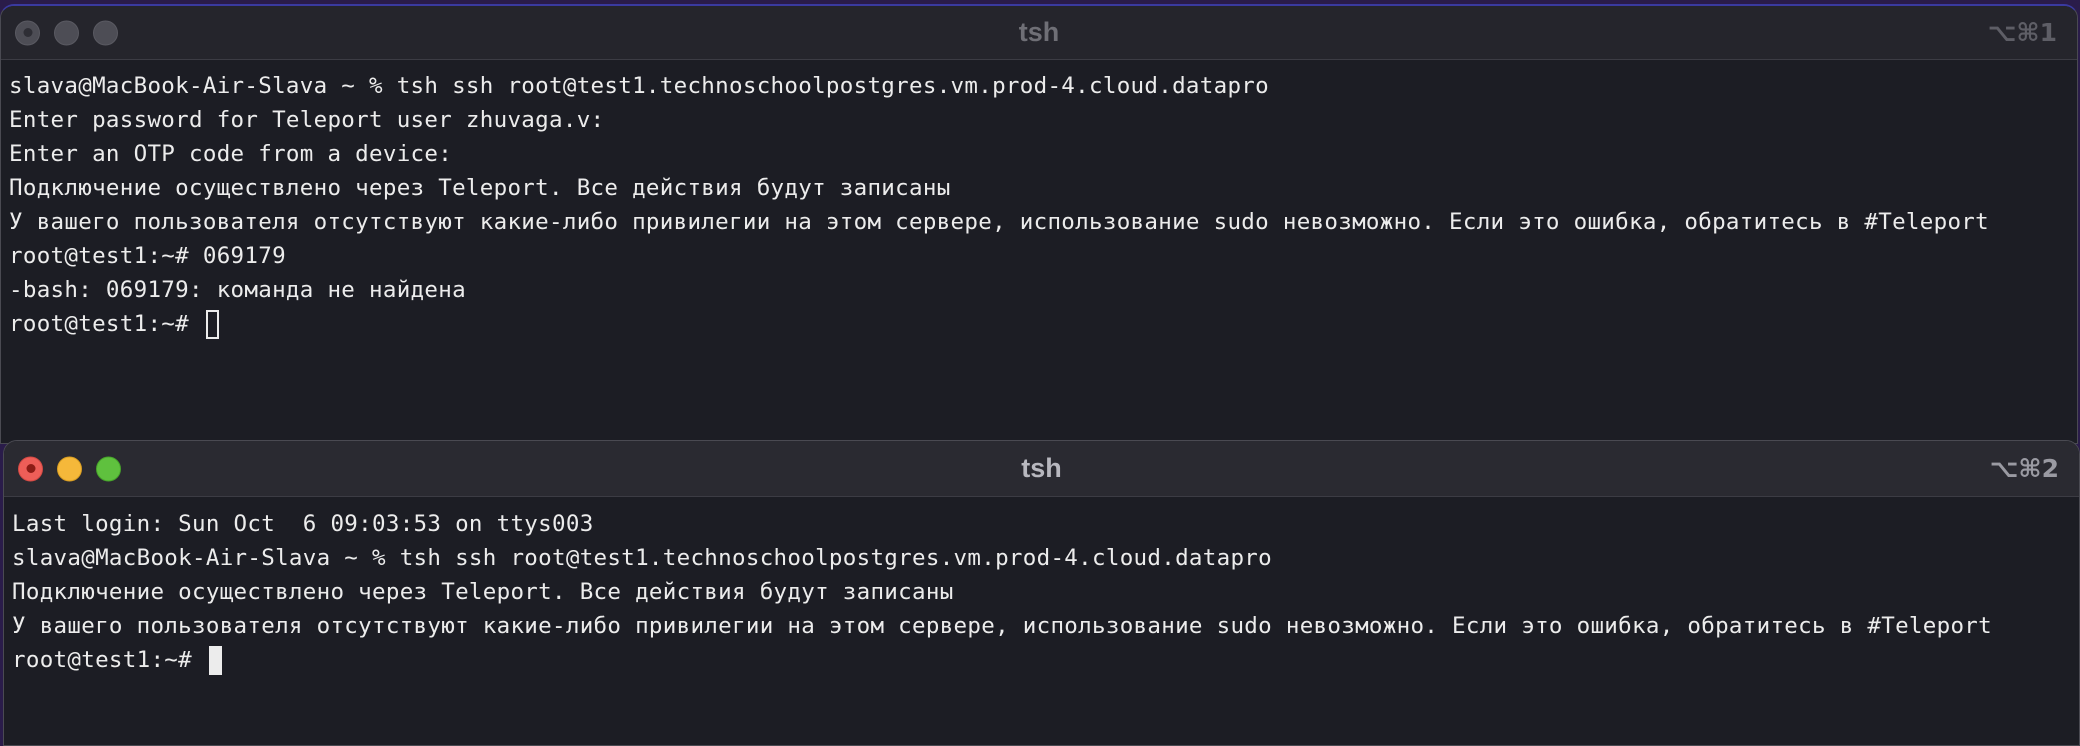  Describe the element at coordinates (2022, 32) in the screenshot. I see `window-shortcut: ⌥⌘1` at that location.